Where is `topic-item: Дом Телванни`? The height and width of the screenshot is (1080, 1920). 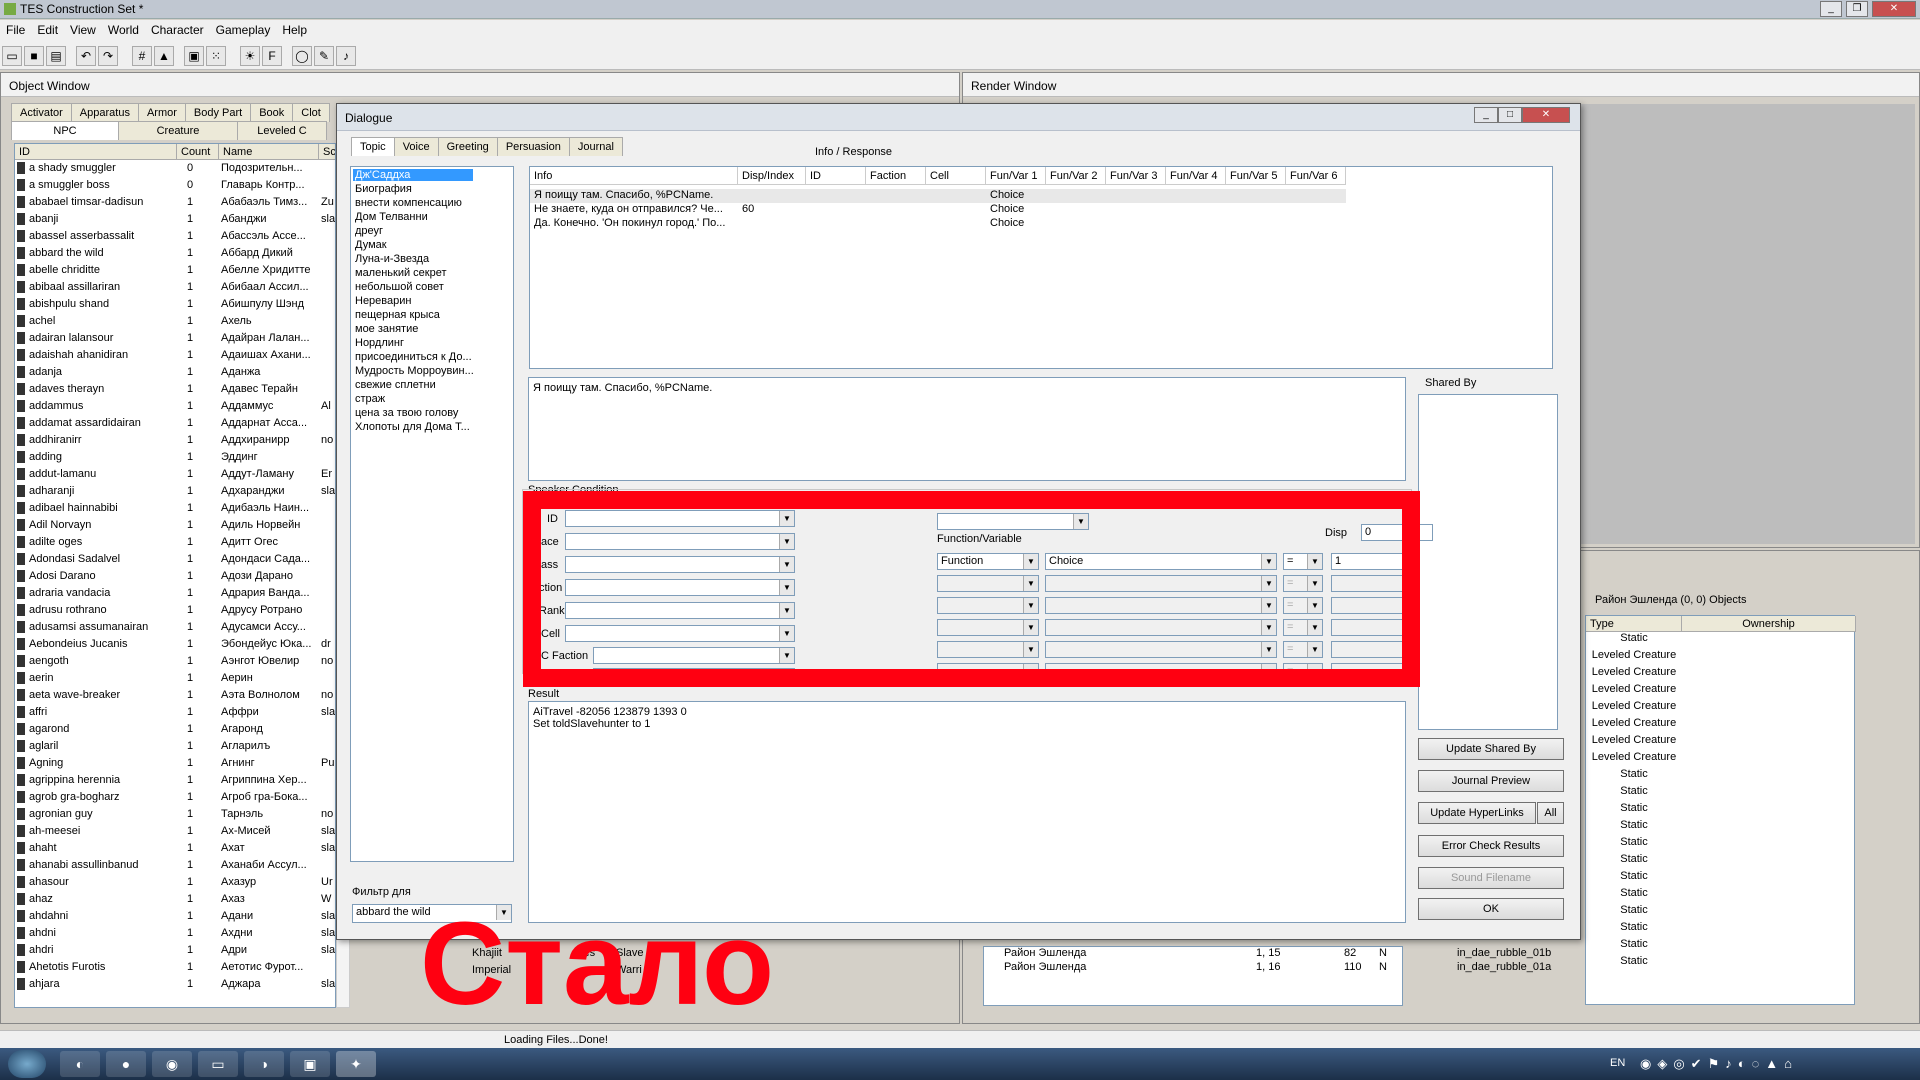 topic-item: Дом Телванни is located at coordinates (391, 217).